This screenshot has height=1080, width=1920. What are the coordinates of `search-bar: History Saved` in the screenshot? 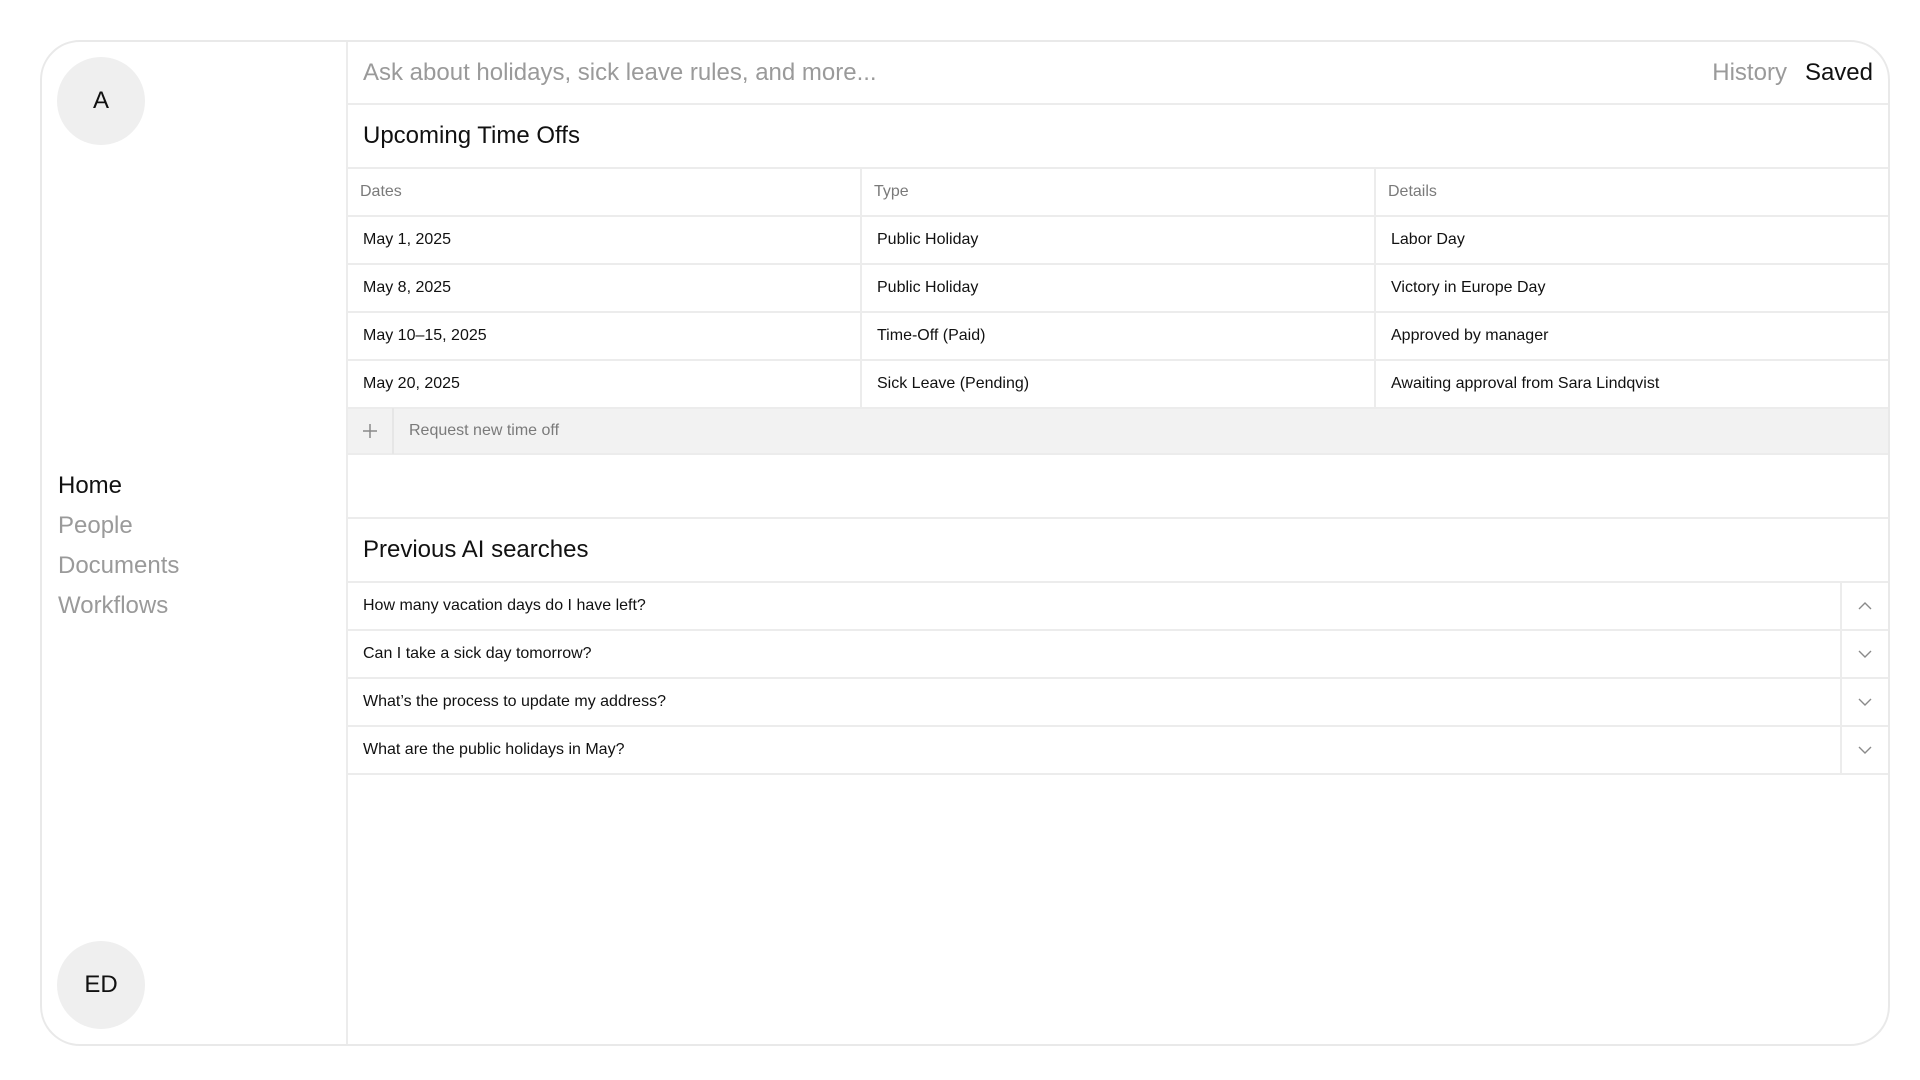 It's located at (1118, 73).